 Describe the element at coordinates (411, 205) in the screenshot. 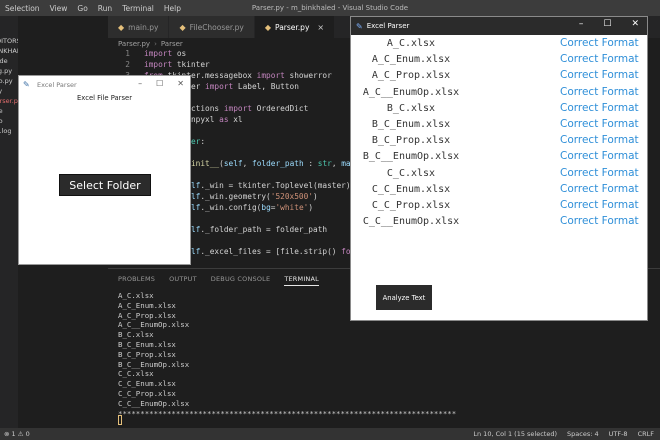

I see `file-name-label: C_C_Prop.xlsx` at that location.